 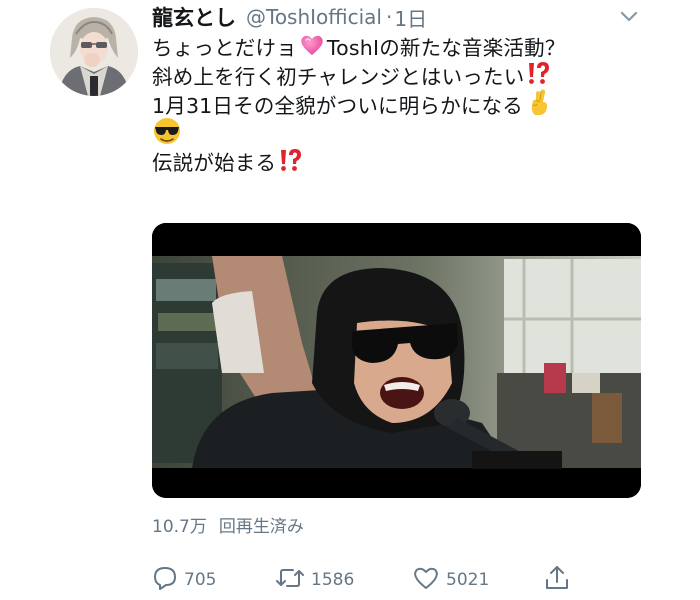 What do you see at coordinates (165, 580) in the screenshot?
I see `reply-icon` at bounding box center [165, 580].